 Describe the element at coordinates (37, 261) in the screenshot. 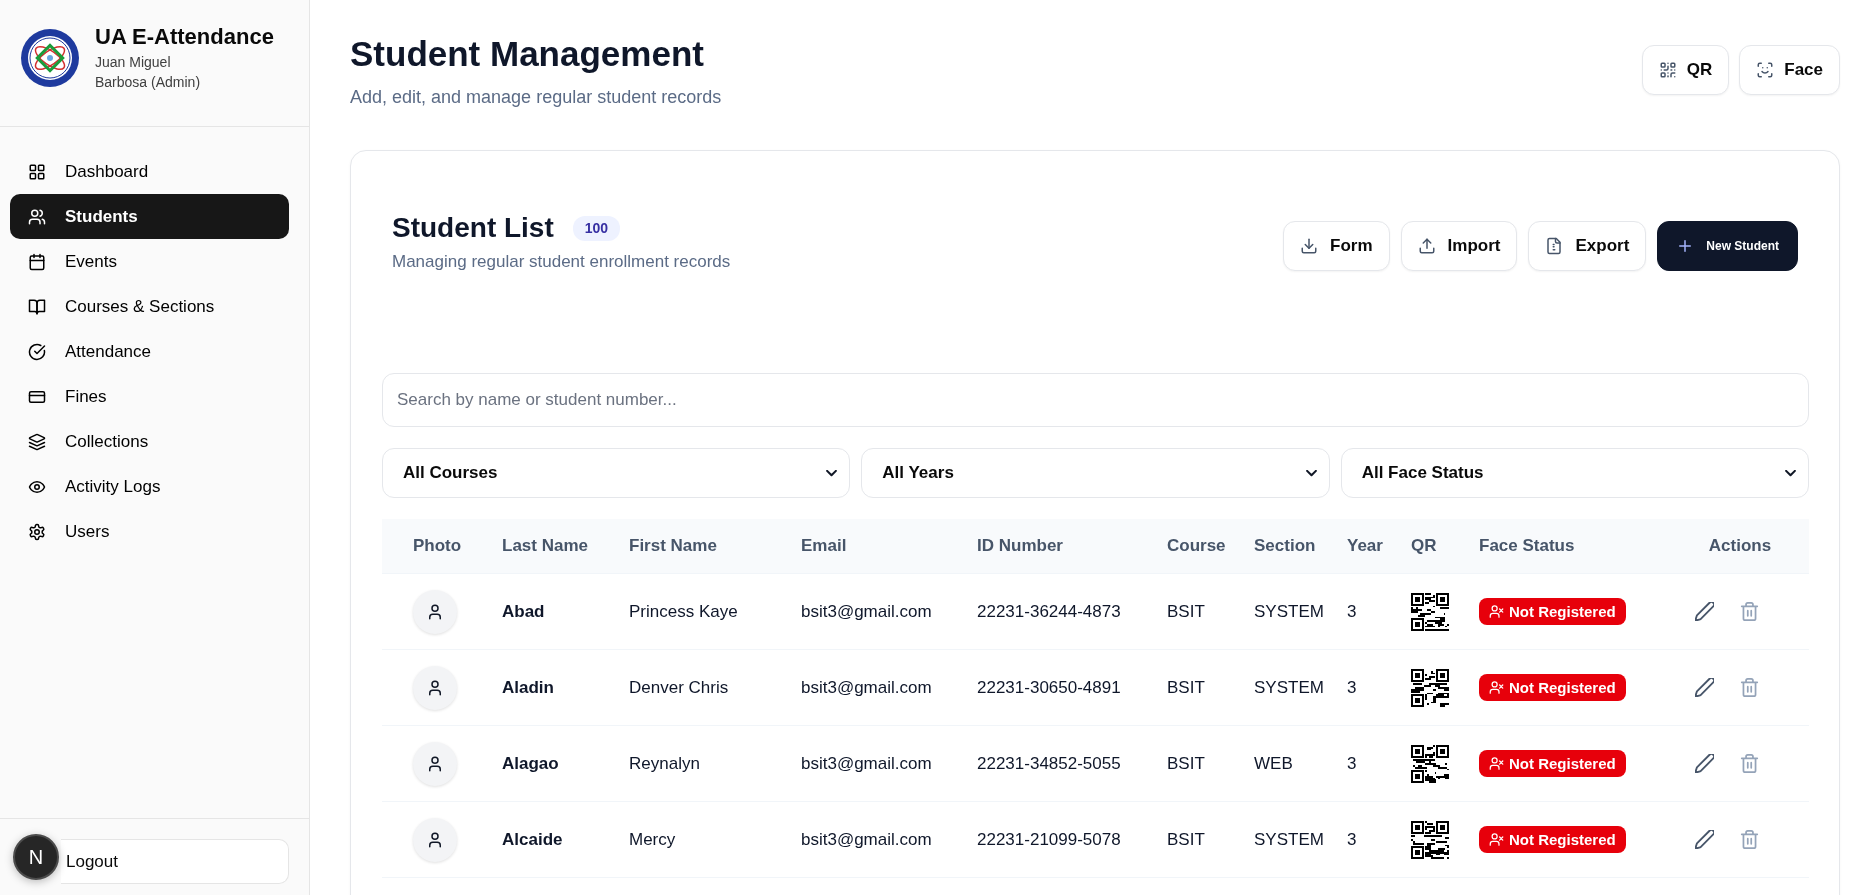

I see `calendar-icon` at that location.